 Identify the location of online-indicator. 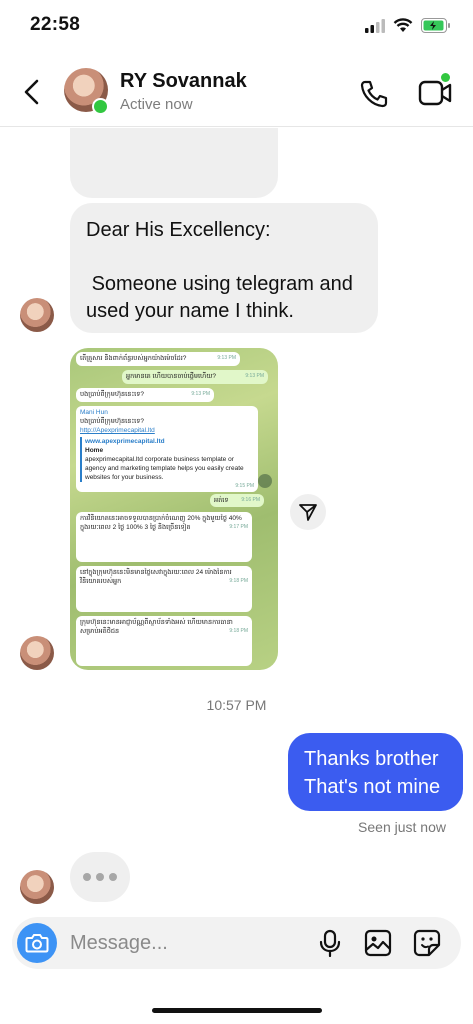
(100, 106).